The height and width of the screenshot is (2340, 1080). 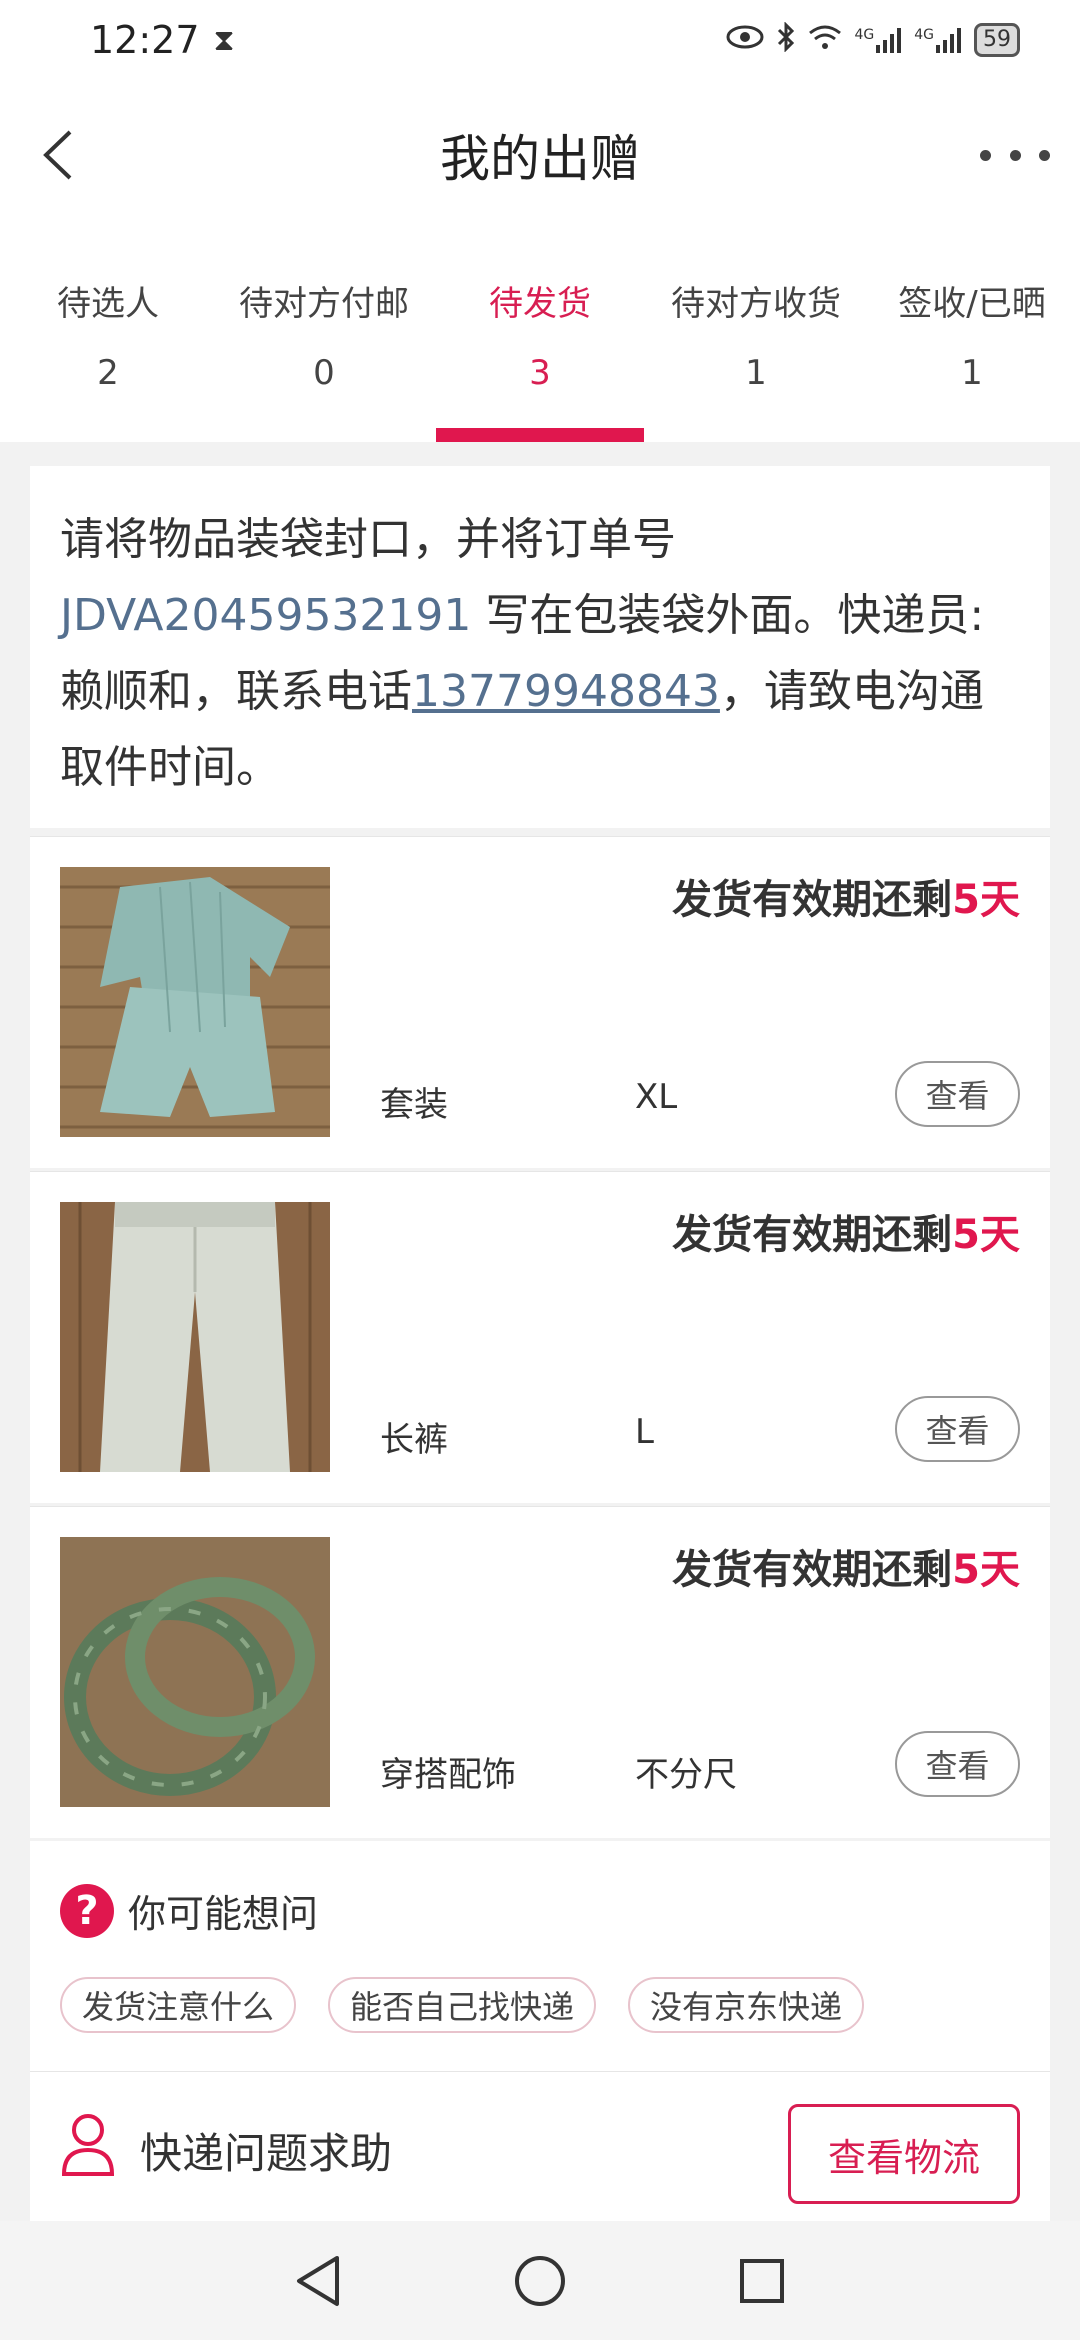 What do you see at coordinates (540, 435) in the screenshot?
I see `active-tab-indicator` at bounding box center [540, 435].